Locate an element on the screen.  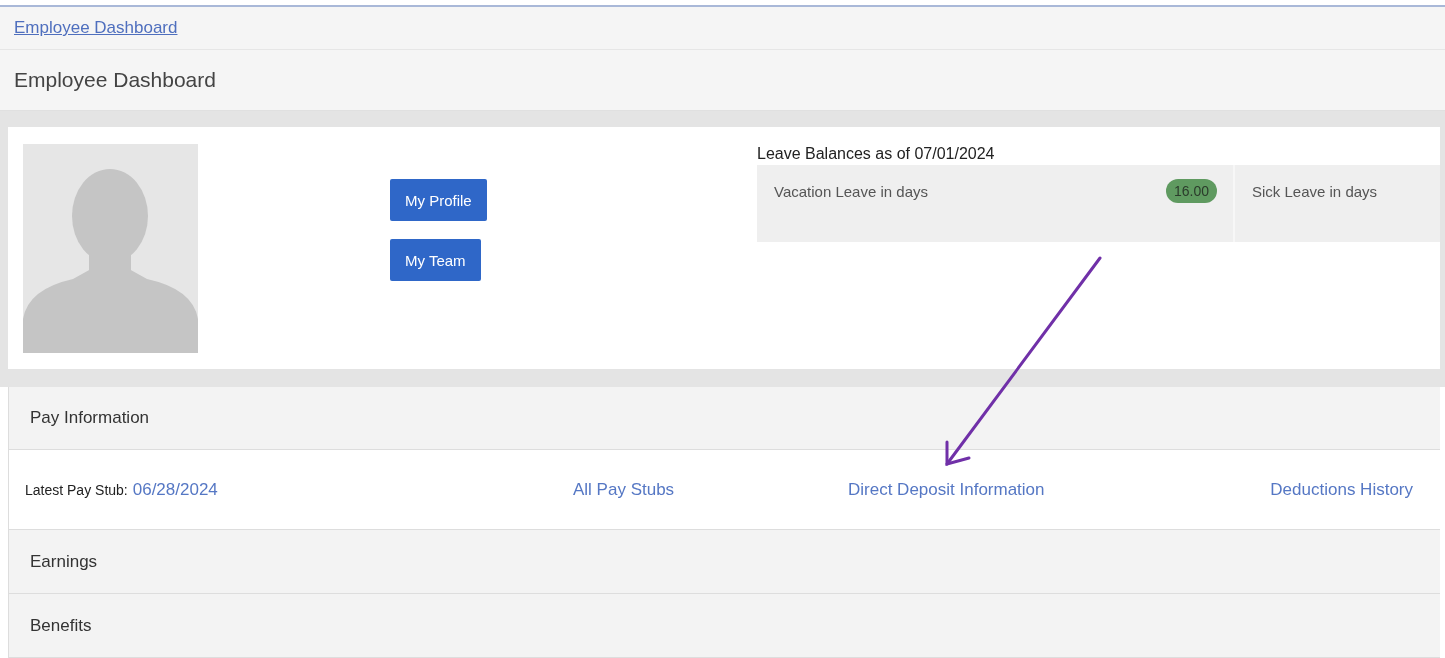
nav-button: My Profile is located at coordinates (438, 200).